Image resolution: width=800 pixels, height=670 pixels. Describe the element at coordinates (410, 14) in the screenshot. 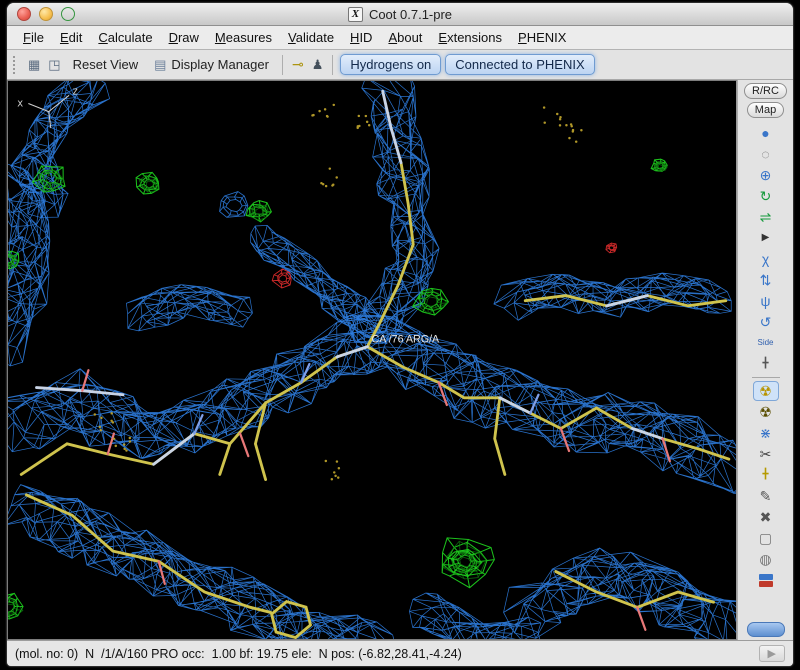

I see `window-title-text: Coot 0.7.1-pre` at that location.